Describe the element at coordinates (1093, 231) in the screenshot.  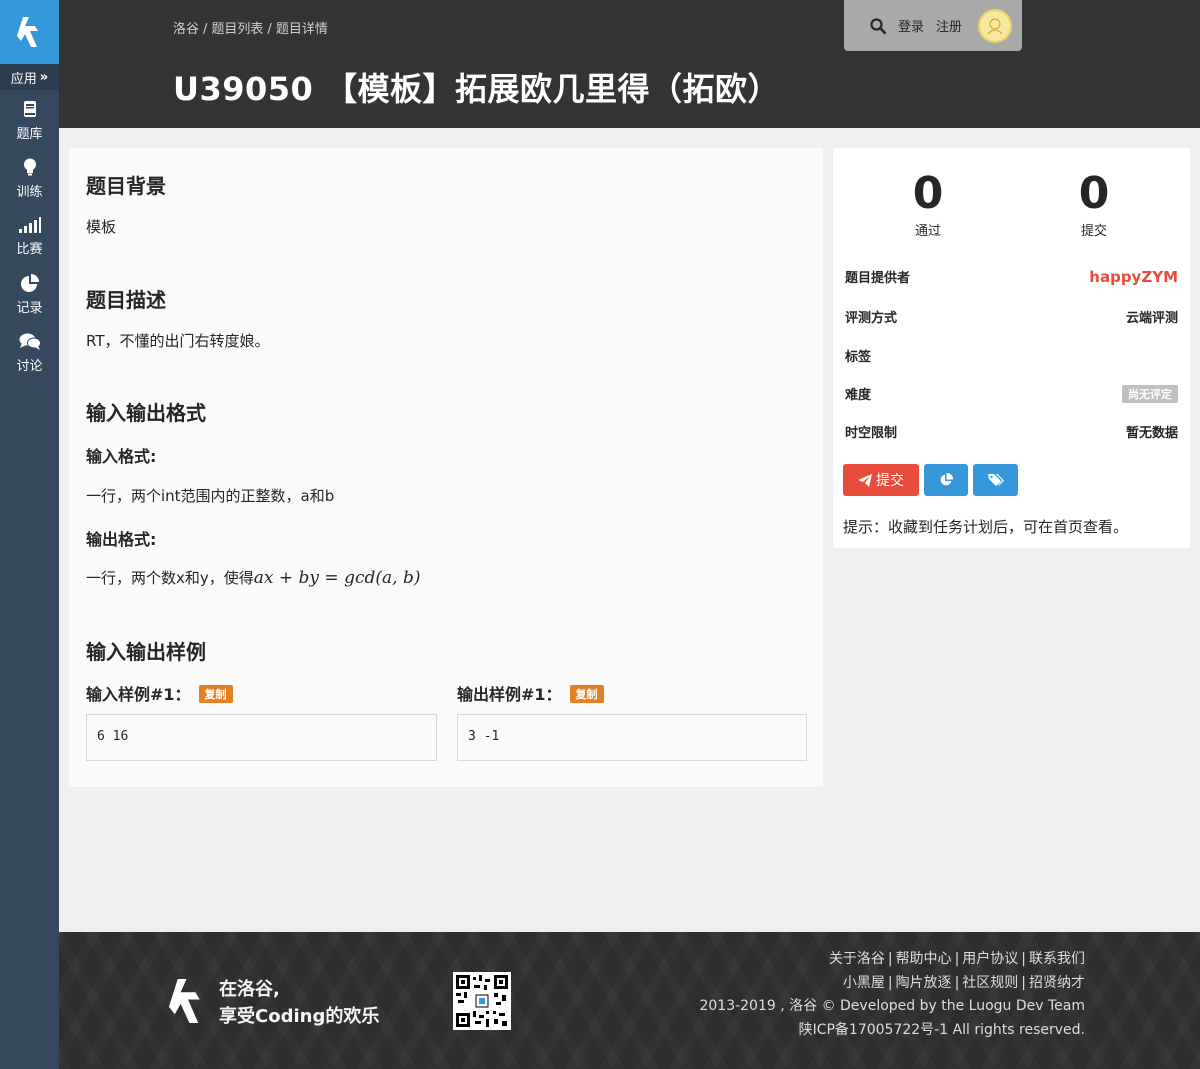
I see `submitted-label: 提交` at that location.